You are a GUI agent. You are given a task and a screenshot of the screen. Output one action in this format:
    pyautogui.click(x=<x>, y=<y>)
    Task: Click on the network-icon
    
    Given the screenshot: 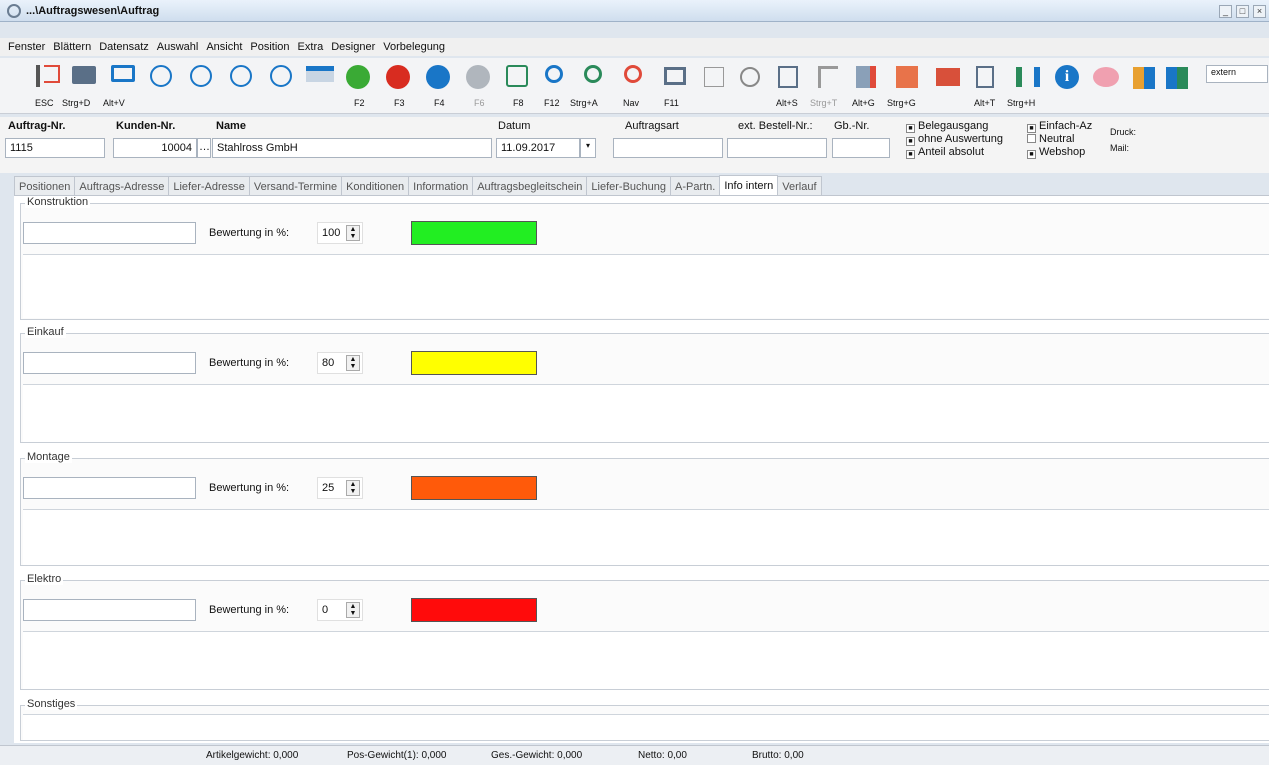 What is the action you would take?
    pyautogui.click(x=1028, y=77)
    